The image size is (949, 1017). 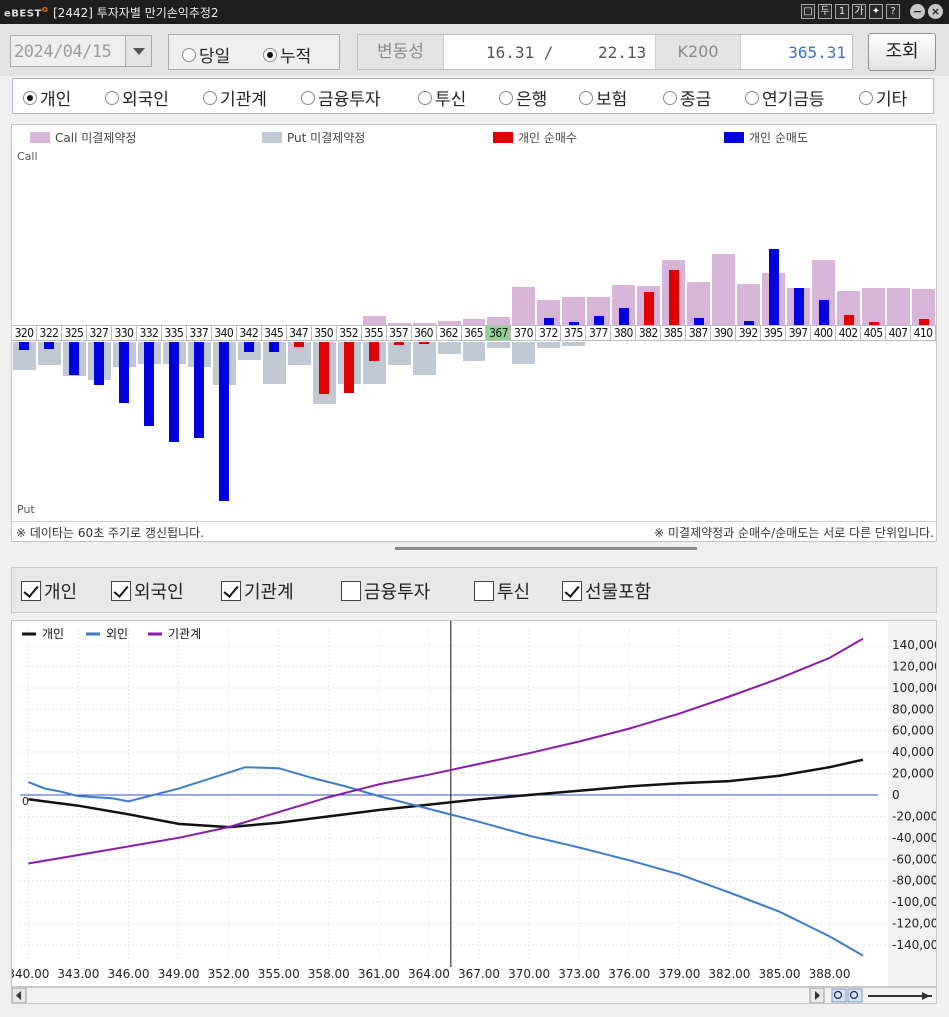 I want to click on investor-option: 종금, so click(x=687, y=97).